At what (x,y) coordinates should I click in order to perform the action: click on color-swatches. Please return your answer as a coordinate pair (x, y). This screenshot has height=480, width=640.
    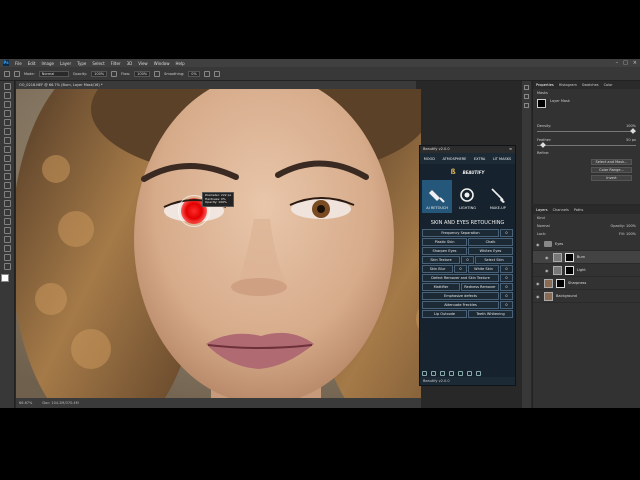
    Looking at the image, I should click on (7, 280).